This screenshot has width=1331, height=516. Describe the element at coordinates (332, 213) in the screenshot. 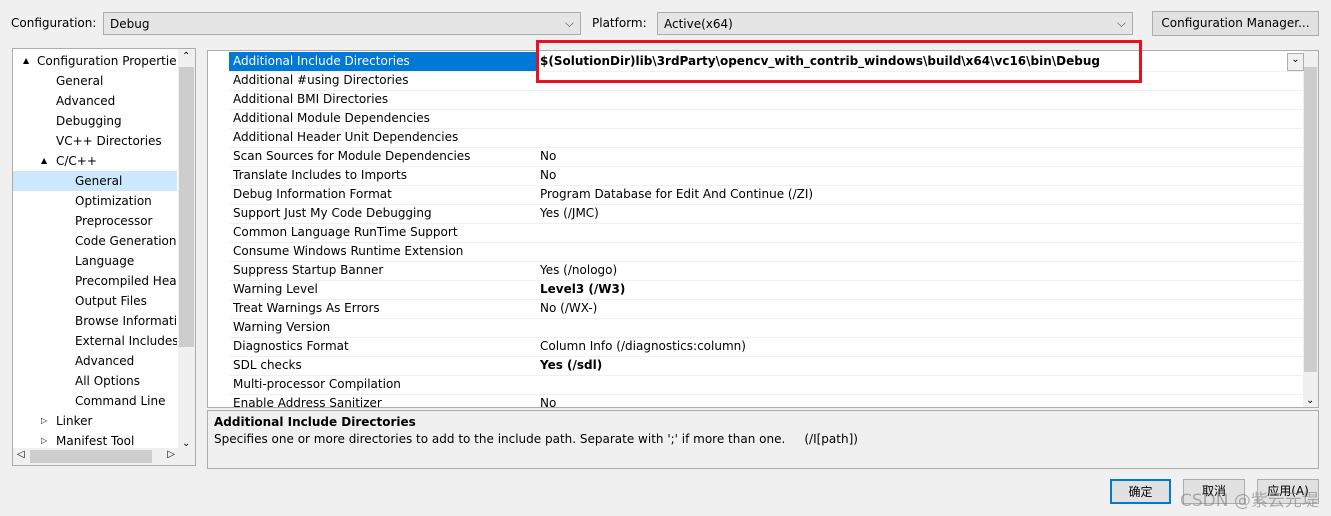

I see `property-name: Support Just My Code Debugging` at that location.